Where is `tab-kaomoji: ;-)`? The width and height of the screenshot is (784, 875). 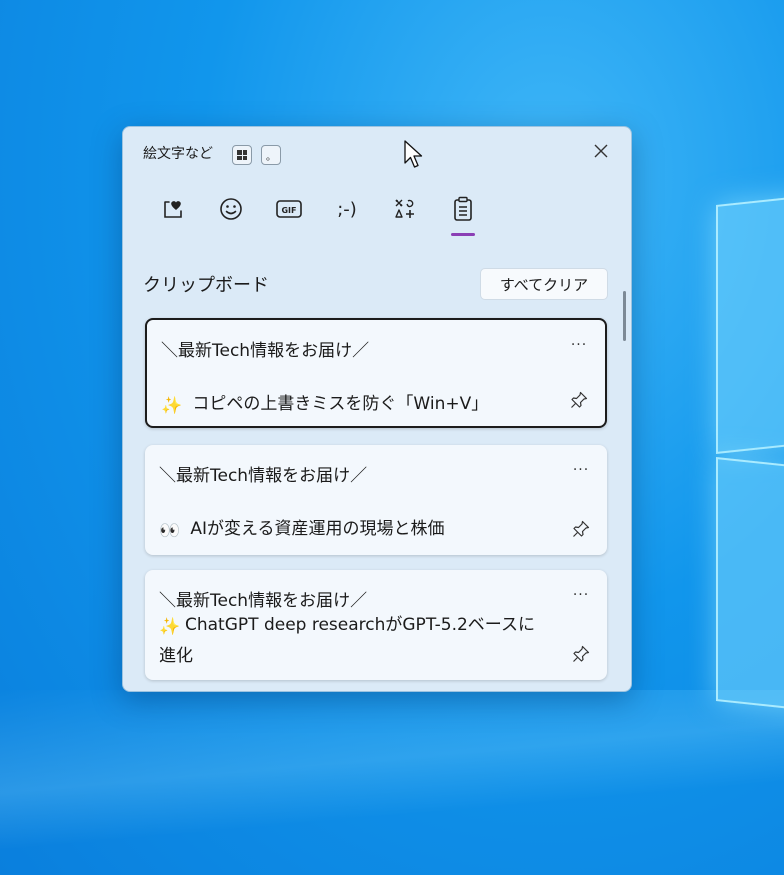 tab-kaomoji: ;-) is located at coordinates (347, 209).